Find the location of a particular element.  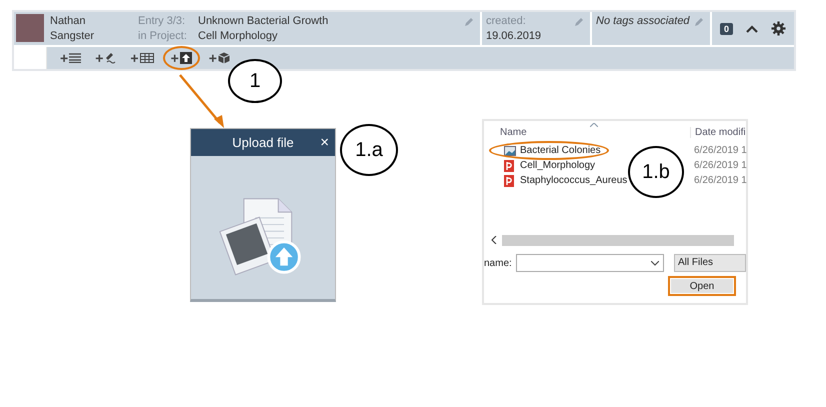

project-name: Cell Morphology is located at coordinates (238, 36).